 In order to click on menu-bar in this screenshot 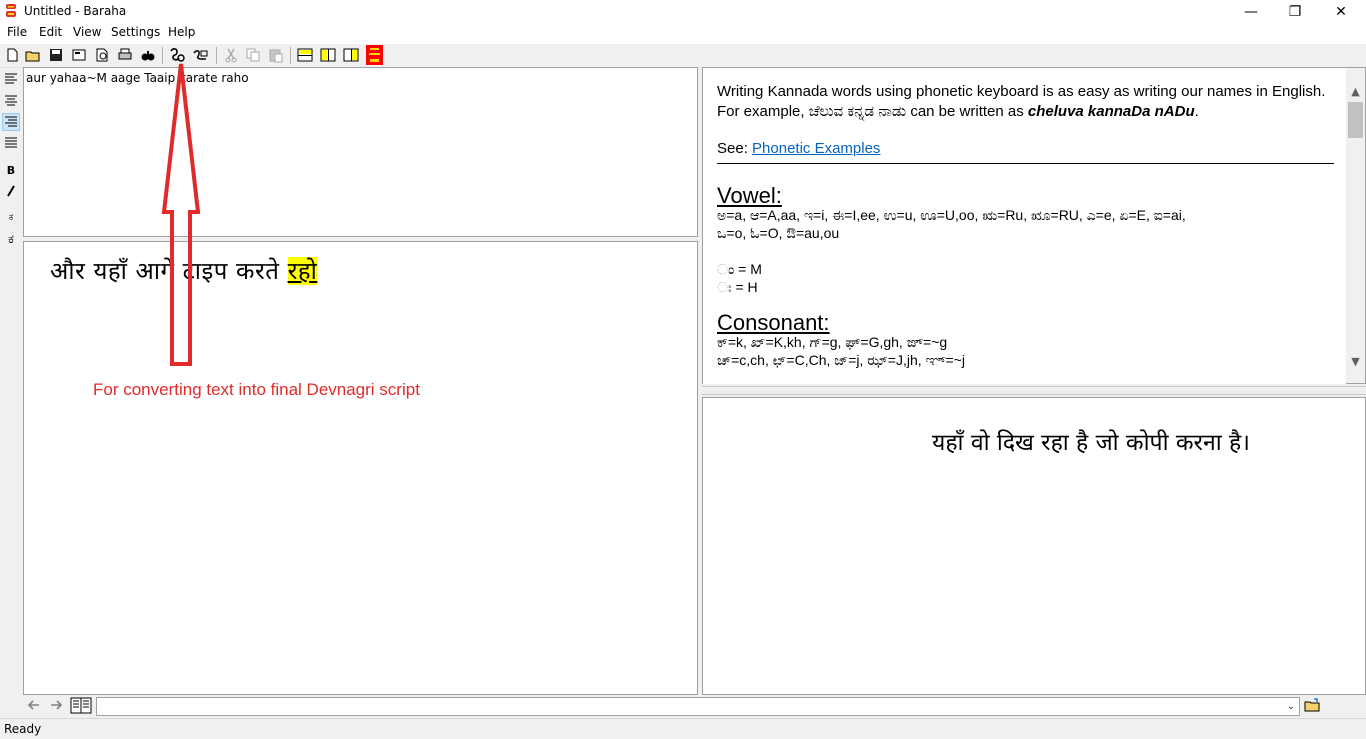, I will do `click(683, 33)`.